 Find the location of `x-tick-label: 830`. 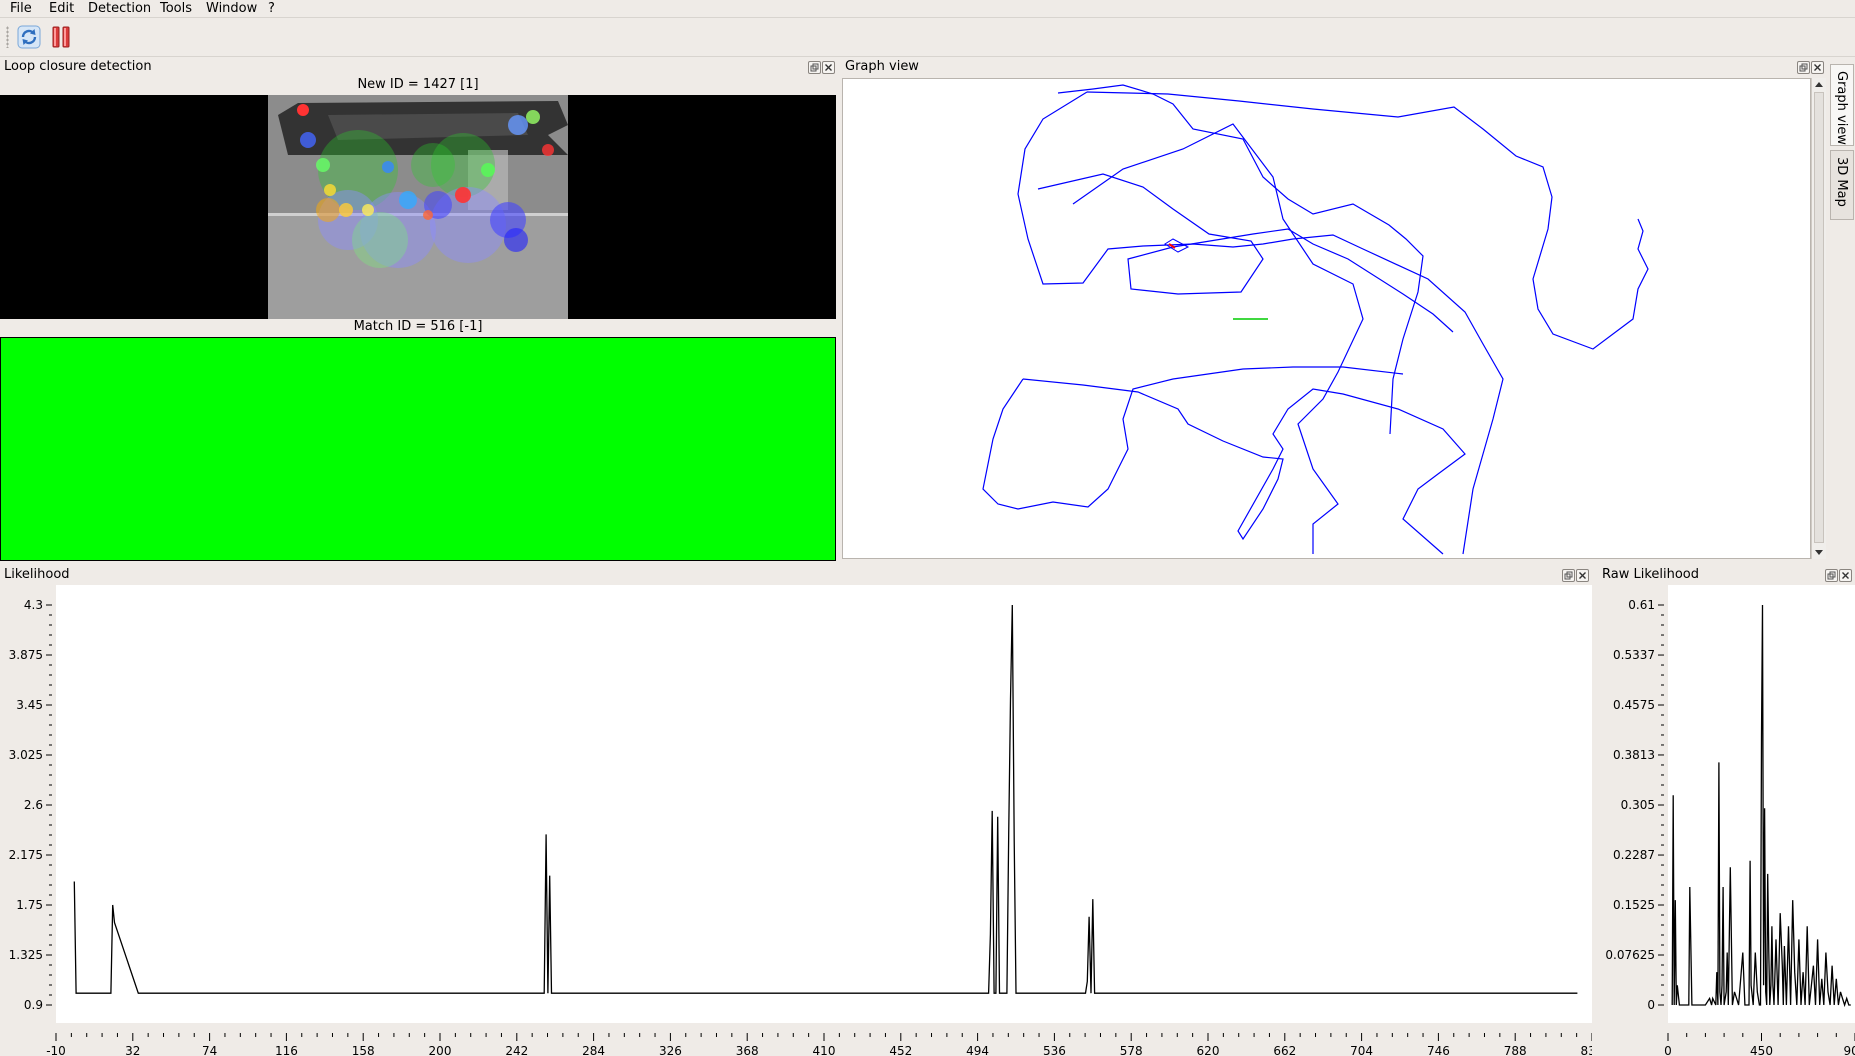

x-tick-label: 830 is located at coordinates (1586, 1050).